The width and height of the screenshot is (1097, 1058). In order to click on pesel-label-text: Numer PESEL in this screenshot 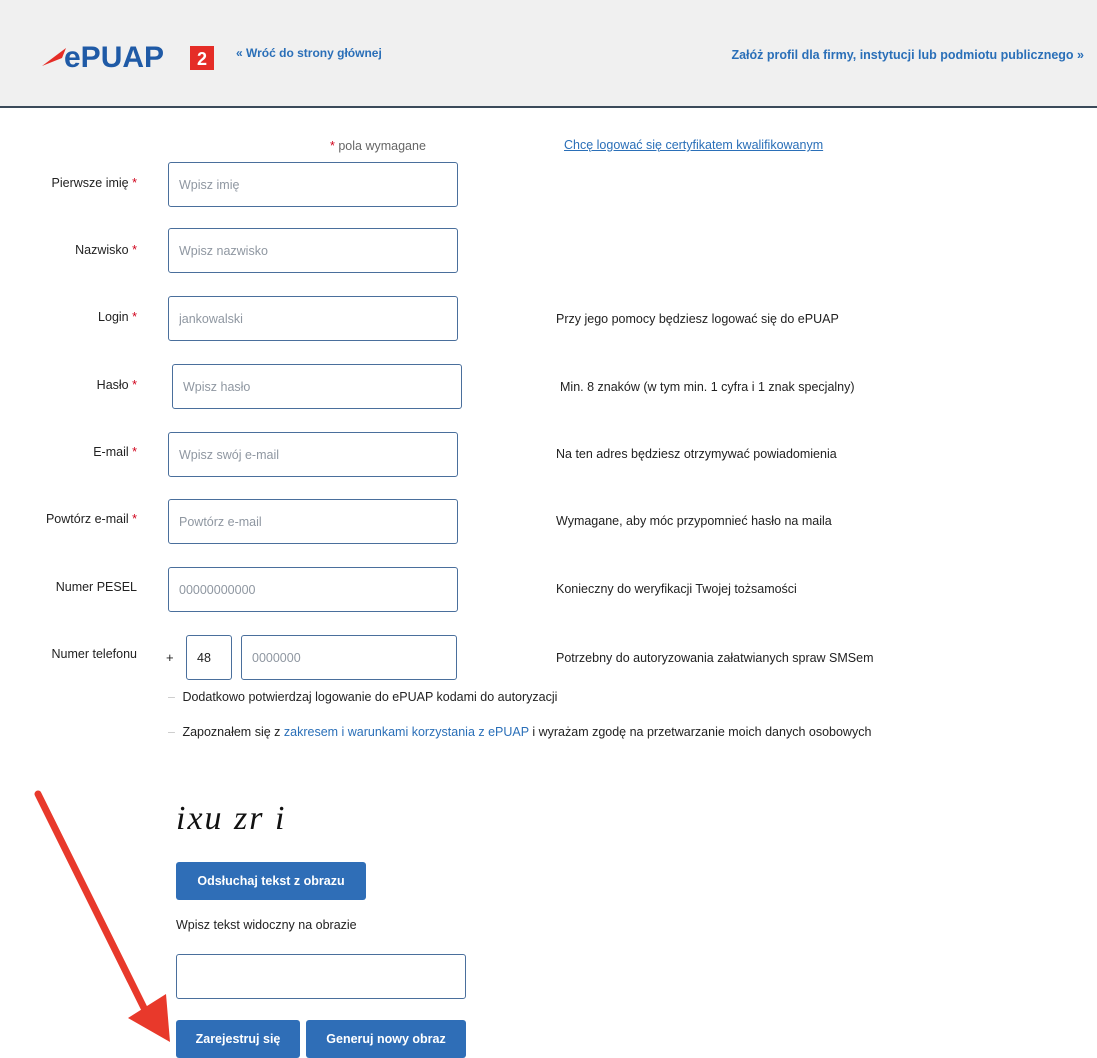, I will do `click(96, 587)`.